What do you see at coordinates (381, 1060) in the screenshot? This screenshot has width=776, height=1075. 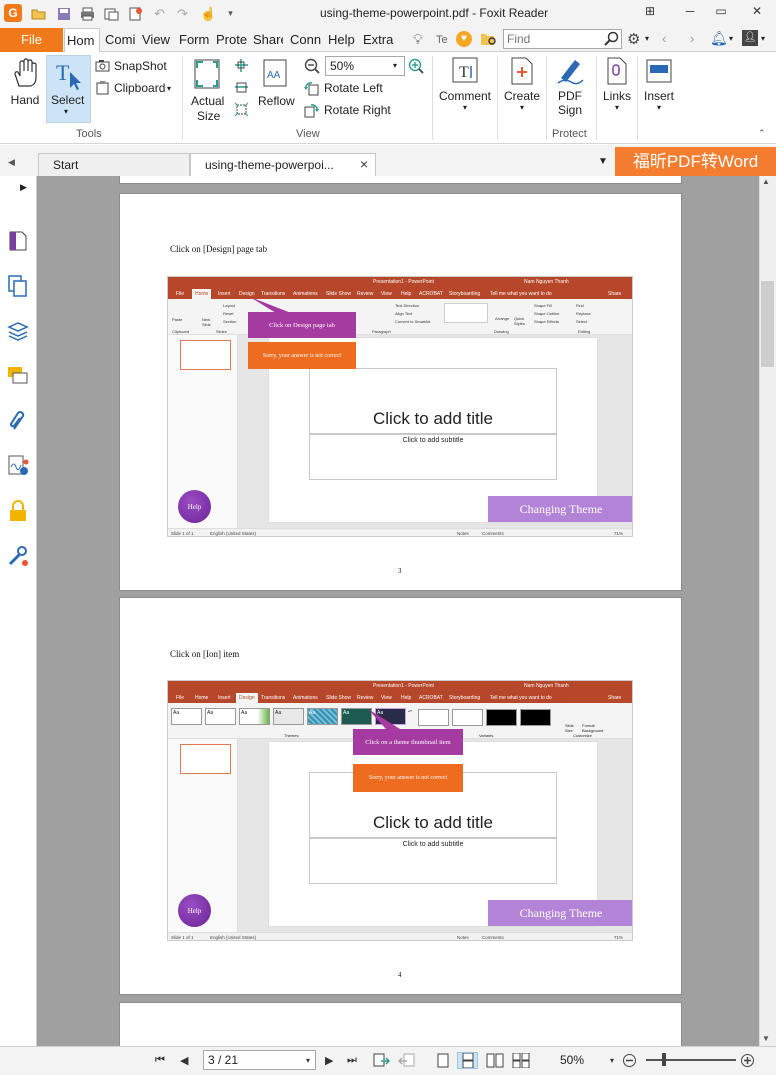 I see `previous-view-icon` at bounding box center [381, 1060].